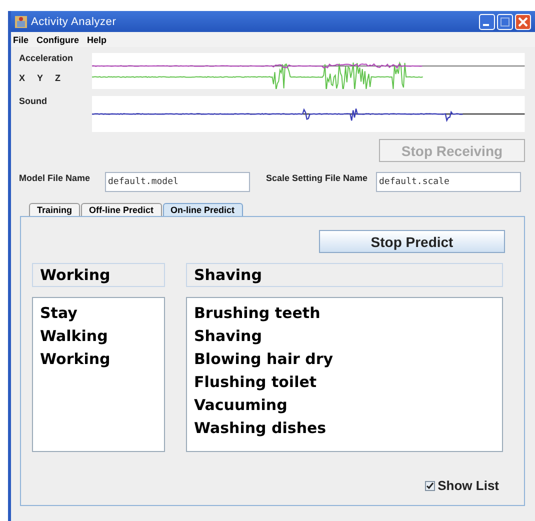  Describe the element at coordinates (505, 22) in the screenshot. I see `maximize-icon` at that location.